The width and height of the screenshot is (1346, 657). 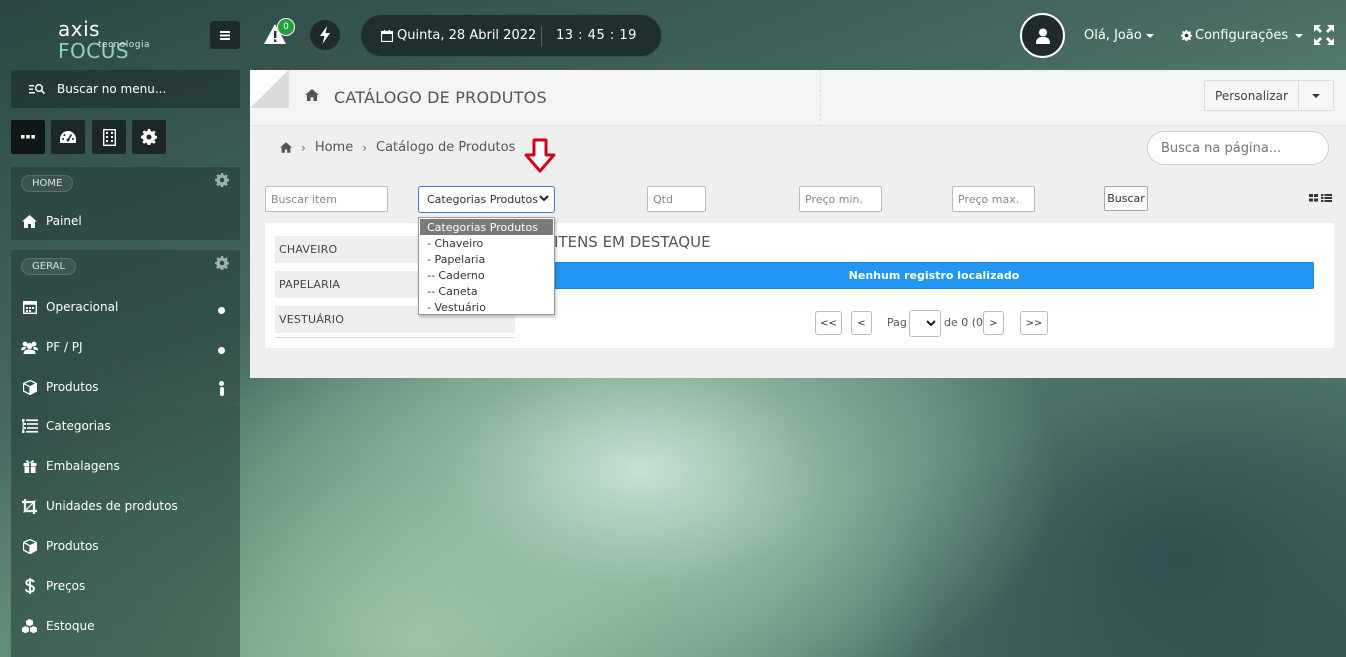 I want to click on user-icon, so click(x=1042, y=36).